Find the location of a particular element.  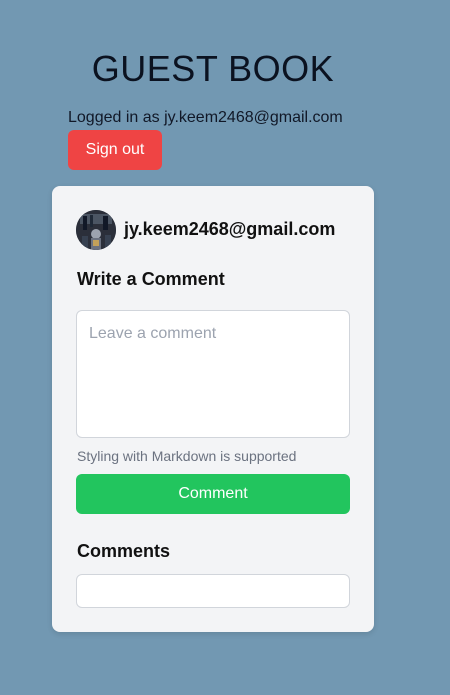

user-email: jy.keem2468@gmail.com is located at coordinates (230, 229).